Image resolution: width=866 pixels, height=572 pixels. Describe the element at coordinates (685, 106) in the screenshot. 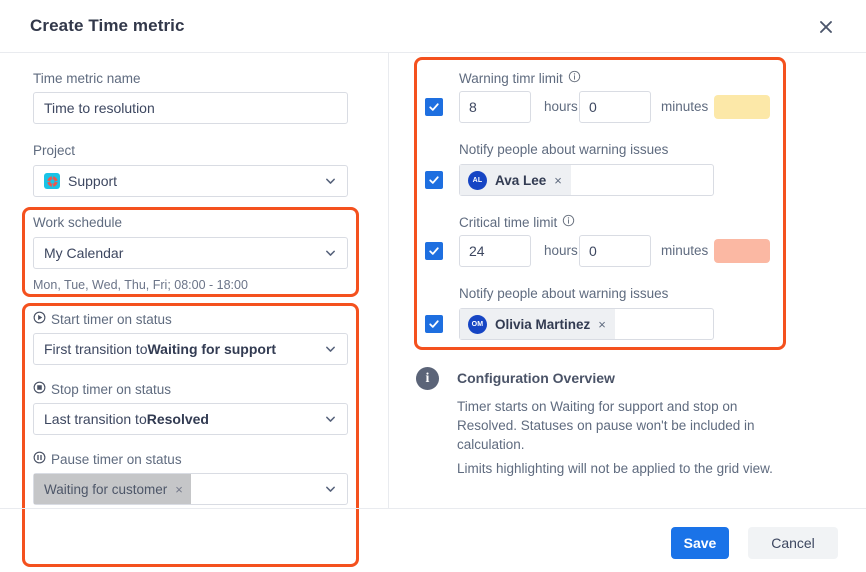

I see `warning-minutes-unit: minutes` at that location.